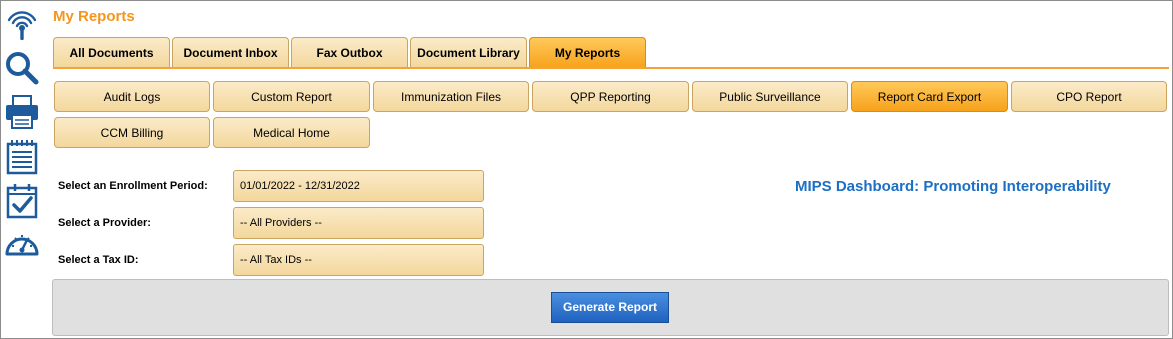 Image resolution: width=1173 pixels, height=339 pixels. What do you see at coordinates (610, 307) in the screenshot?
I see `generate-report-button: Generate Report` at bounding box center [610, 307].